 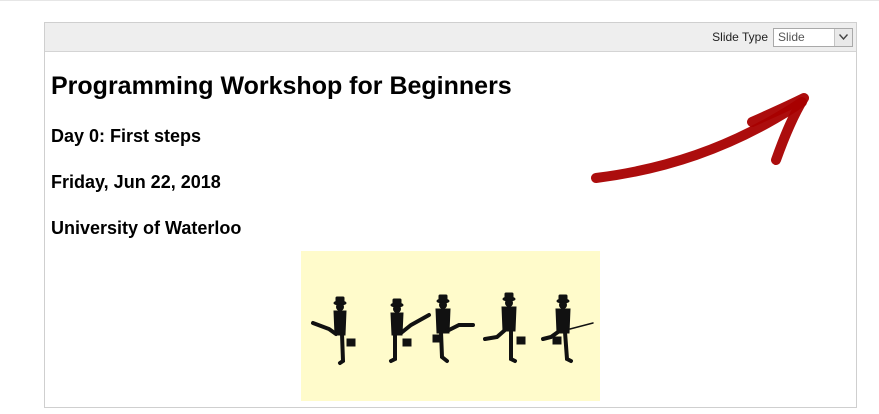 What do you see at coordinates (700, 138) in the screenshot?
I see `hand-drawn-arrow-icon` at bounding box center [700, 138].